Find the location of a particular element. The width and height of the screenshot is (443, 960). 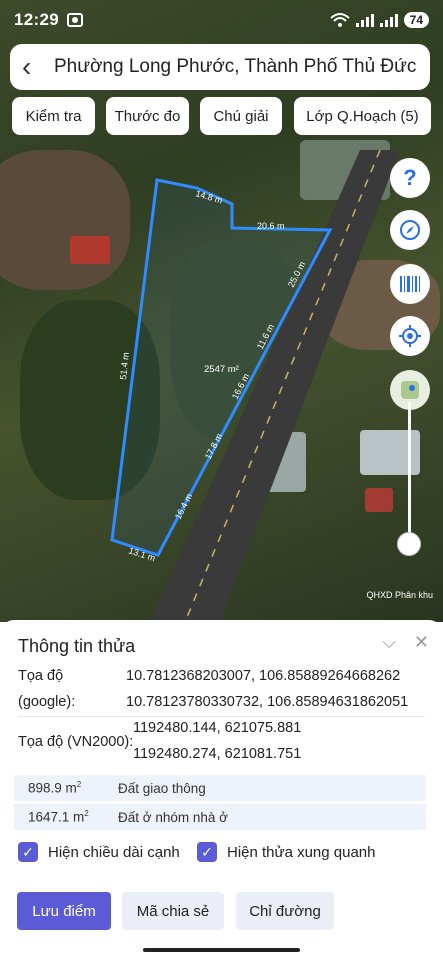

status-time: 12:29 is located at coordinates (36, 19).